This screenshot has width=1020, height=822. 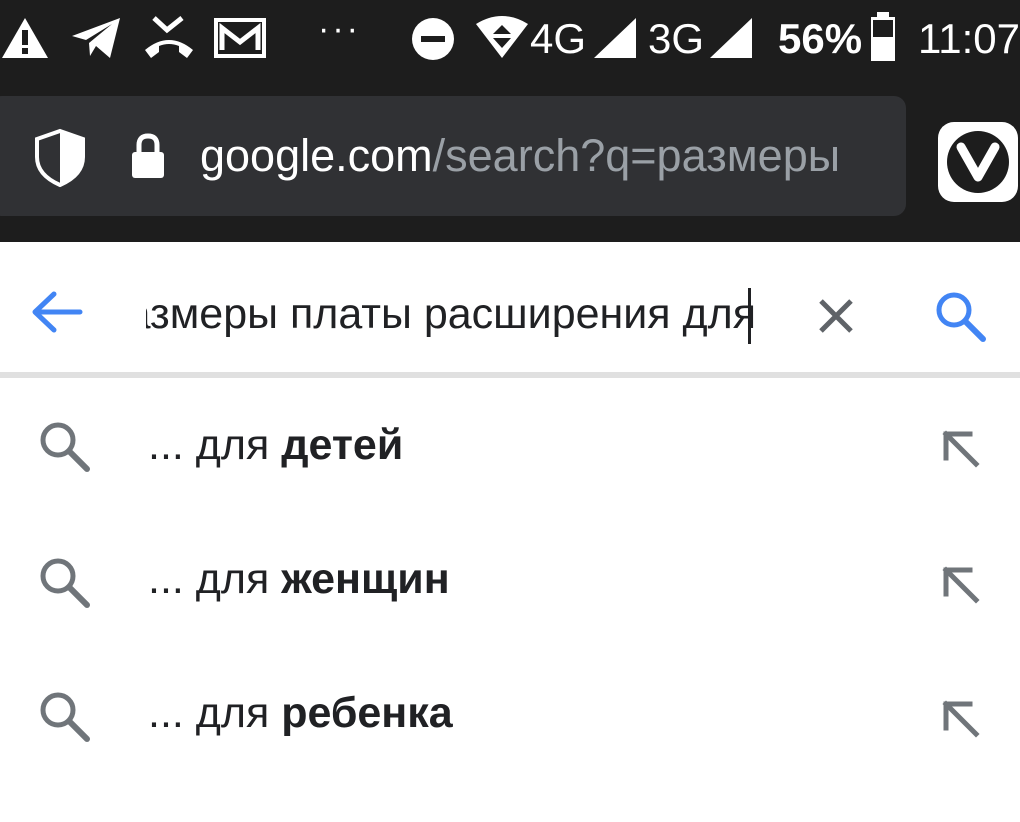 What do you see at coordinates (60, 158) in the screenshot?
I see `shield-icon` at bounding box center [60, 158].